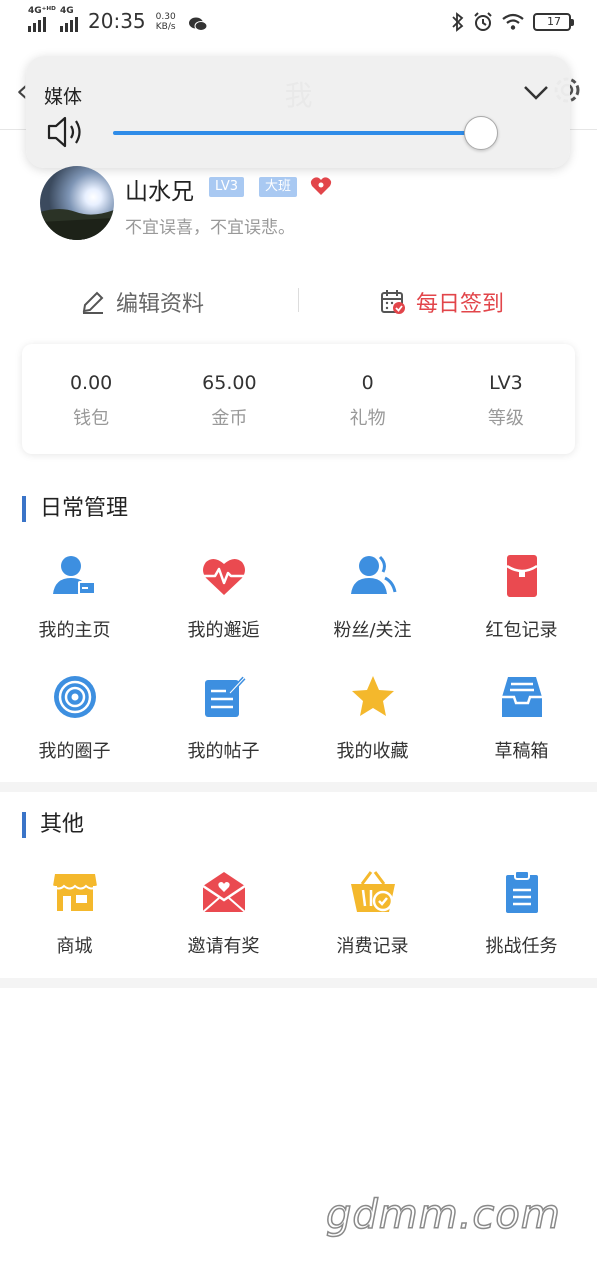  What do you see at coordinates (165, 17) in the screenshot?
I see `speed-value: 0.30` at bounding box center [165, 17].